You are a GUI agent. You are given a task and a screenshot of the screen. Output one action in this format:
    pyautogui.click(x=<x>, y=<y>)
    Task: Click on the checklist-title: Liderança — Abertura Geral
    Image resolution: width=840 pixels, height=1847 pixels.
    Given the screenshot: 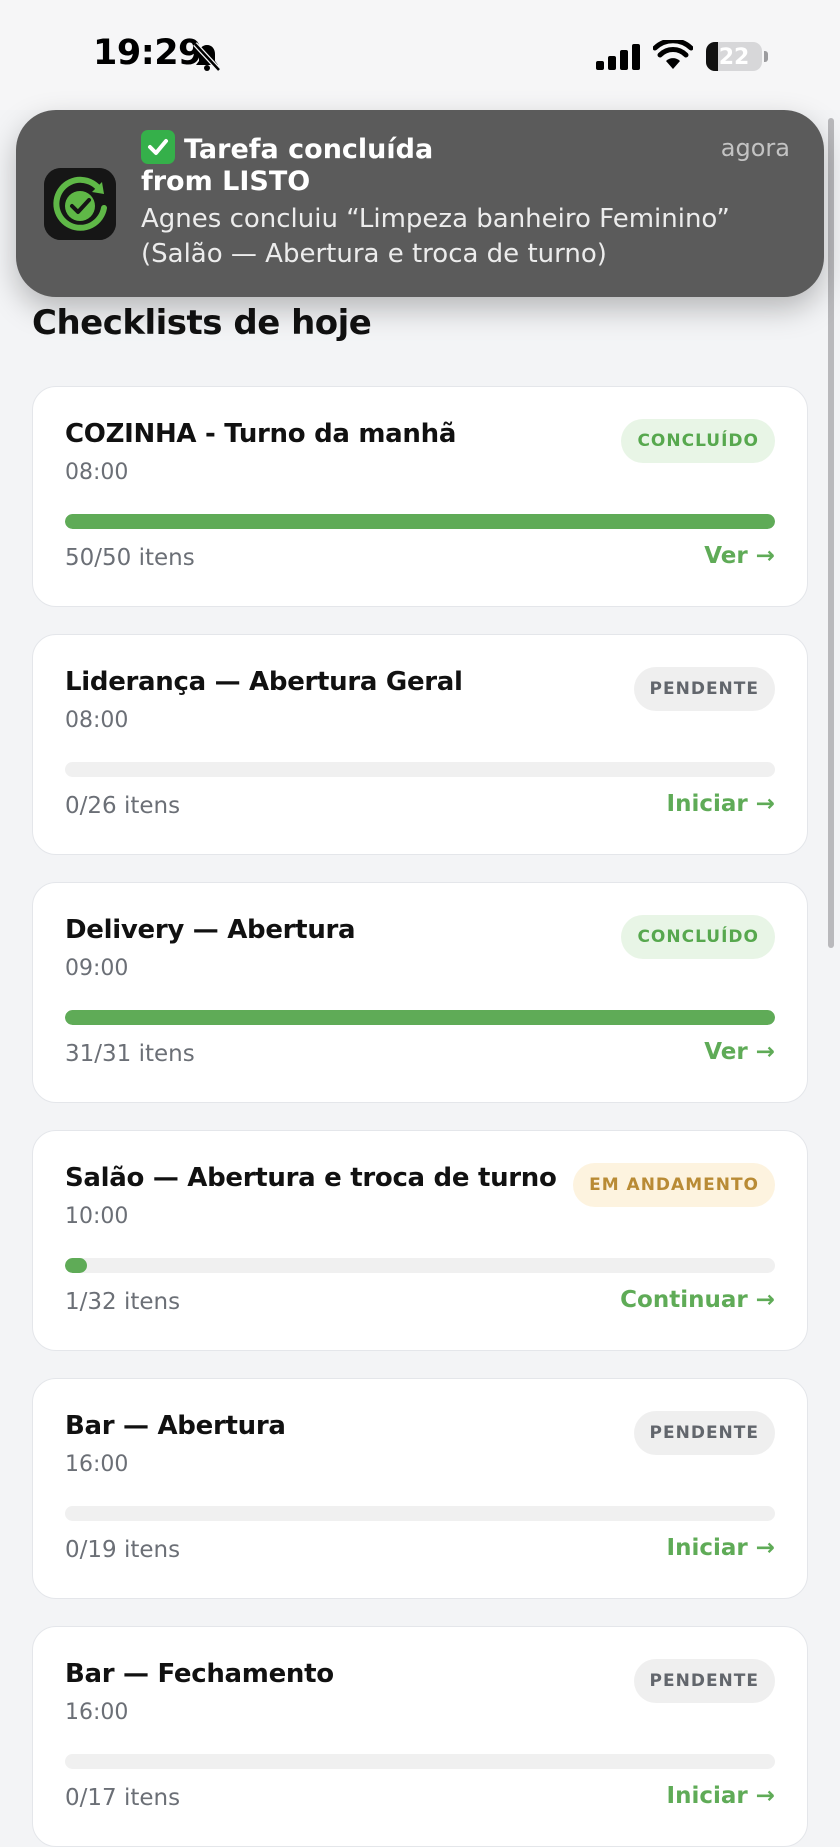 What is the action you would take?
    pyautogui.click(x=264, y=682)
    